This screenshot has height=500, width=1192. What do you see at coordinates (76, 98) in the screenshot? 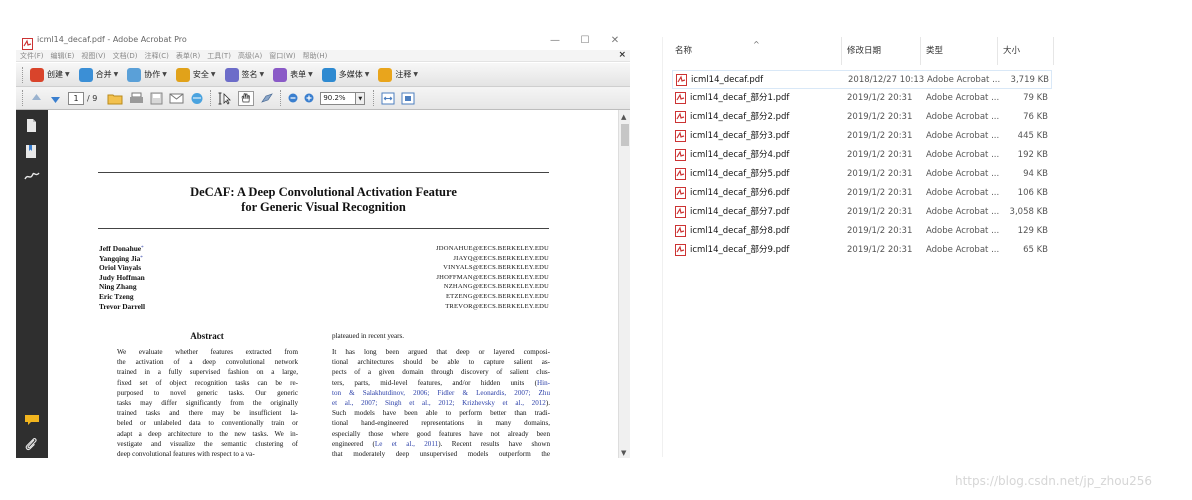
I see `page-number-input: 1` at bounding box center [76, 98].